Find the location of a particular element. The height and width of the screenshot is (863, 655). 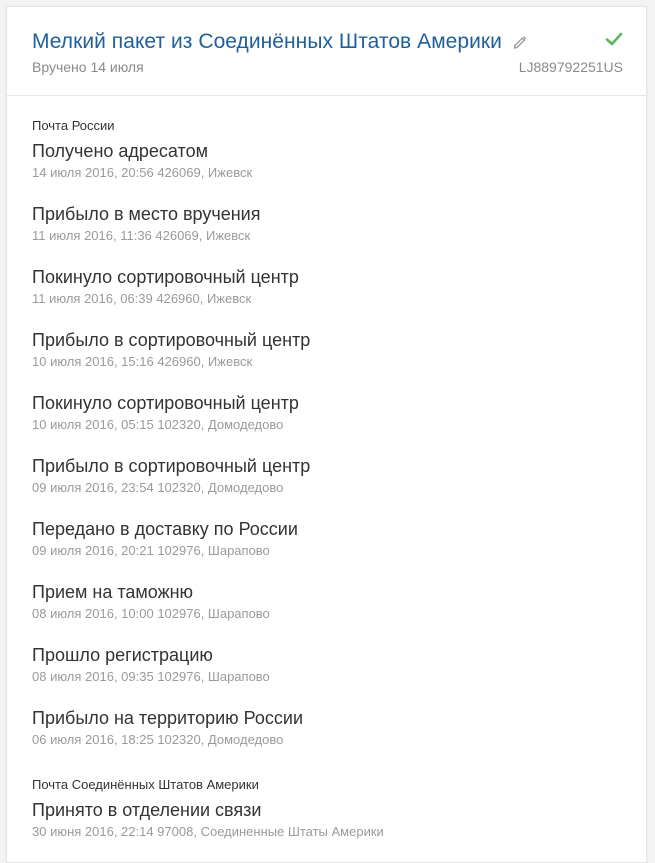

event-title: Передано в доставку по России is located at coordinates (165, 529).